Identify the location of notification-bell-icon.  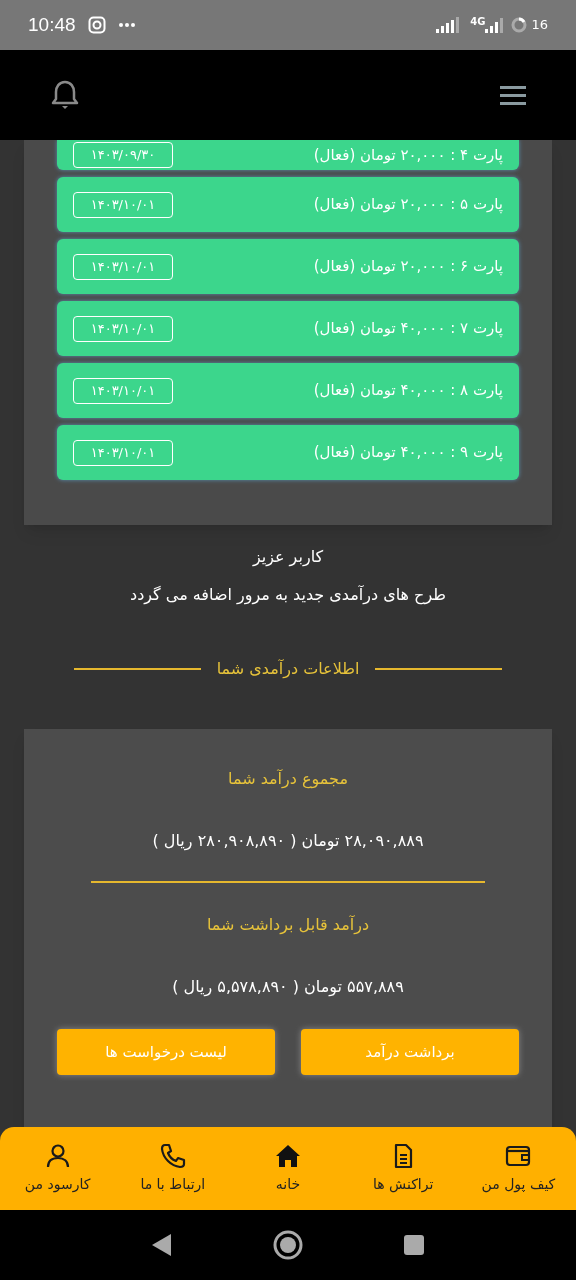
(65, 95).